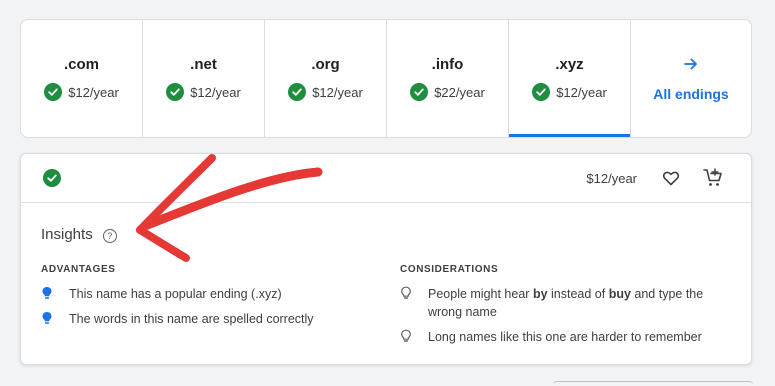 This screenshot has width=775, height=386. I want to click on all-endings-label: All endings, so click(691, 94).